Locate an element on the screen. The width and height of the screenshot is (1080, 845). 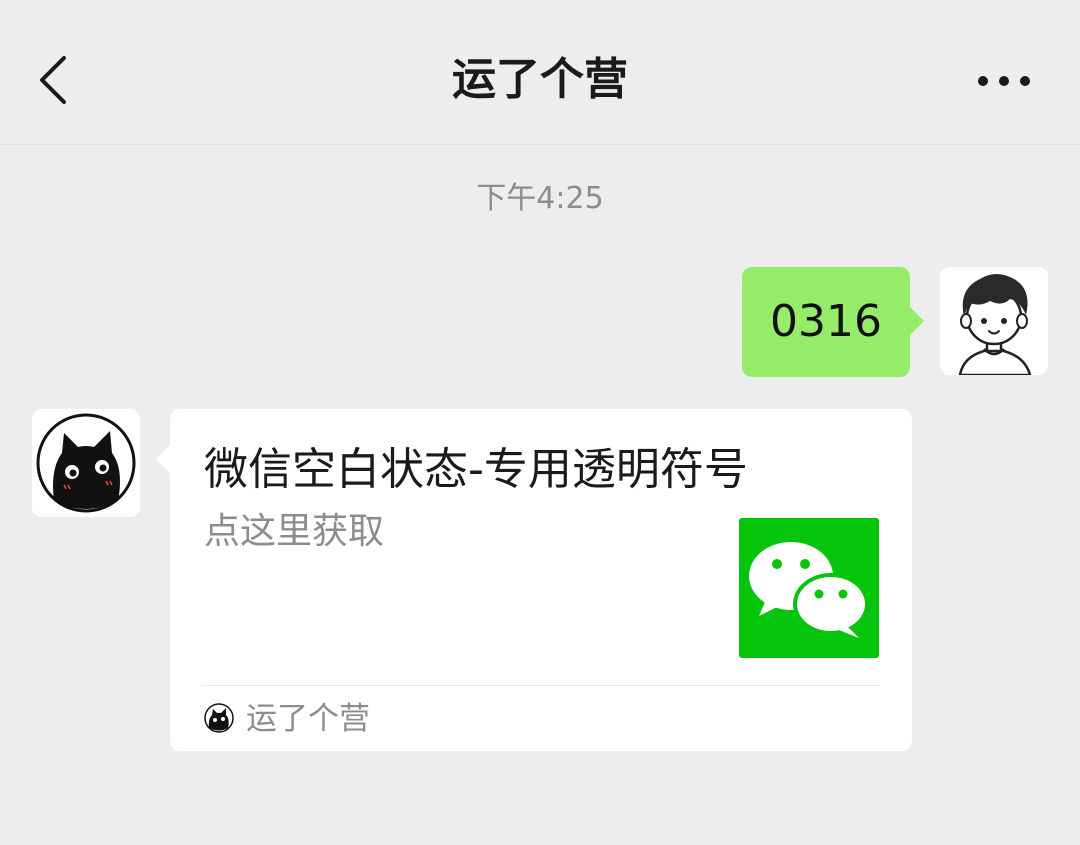
chat-title: 运了个营 is located at coordinates (540, 79).